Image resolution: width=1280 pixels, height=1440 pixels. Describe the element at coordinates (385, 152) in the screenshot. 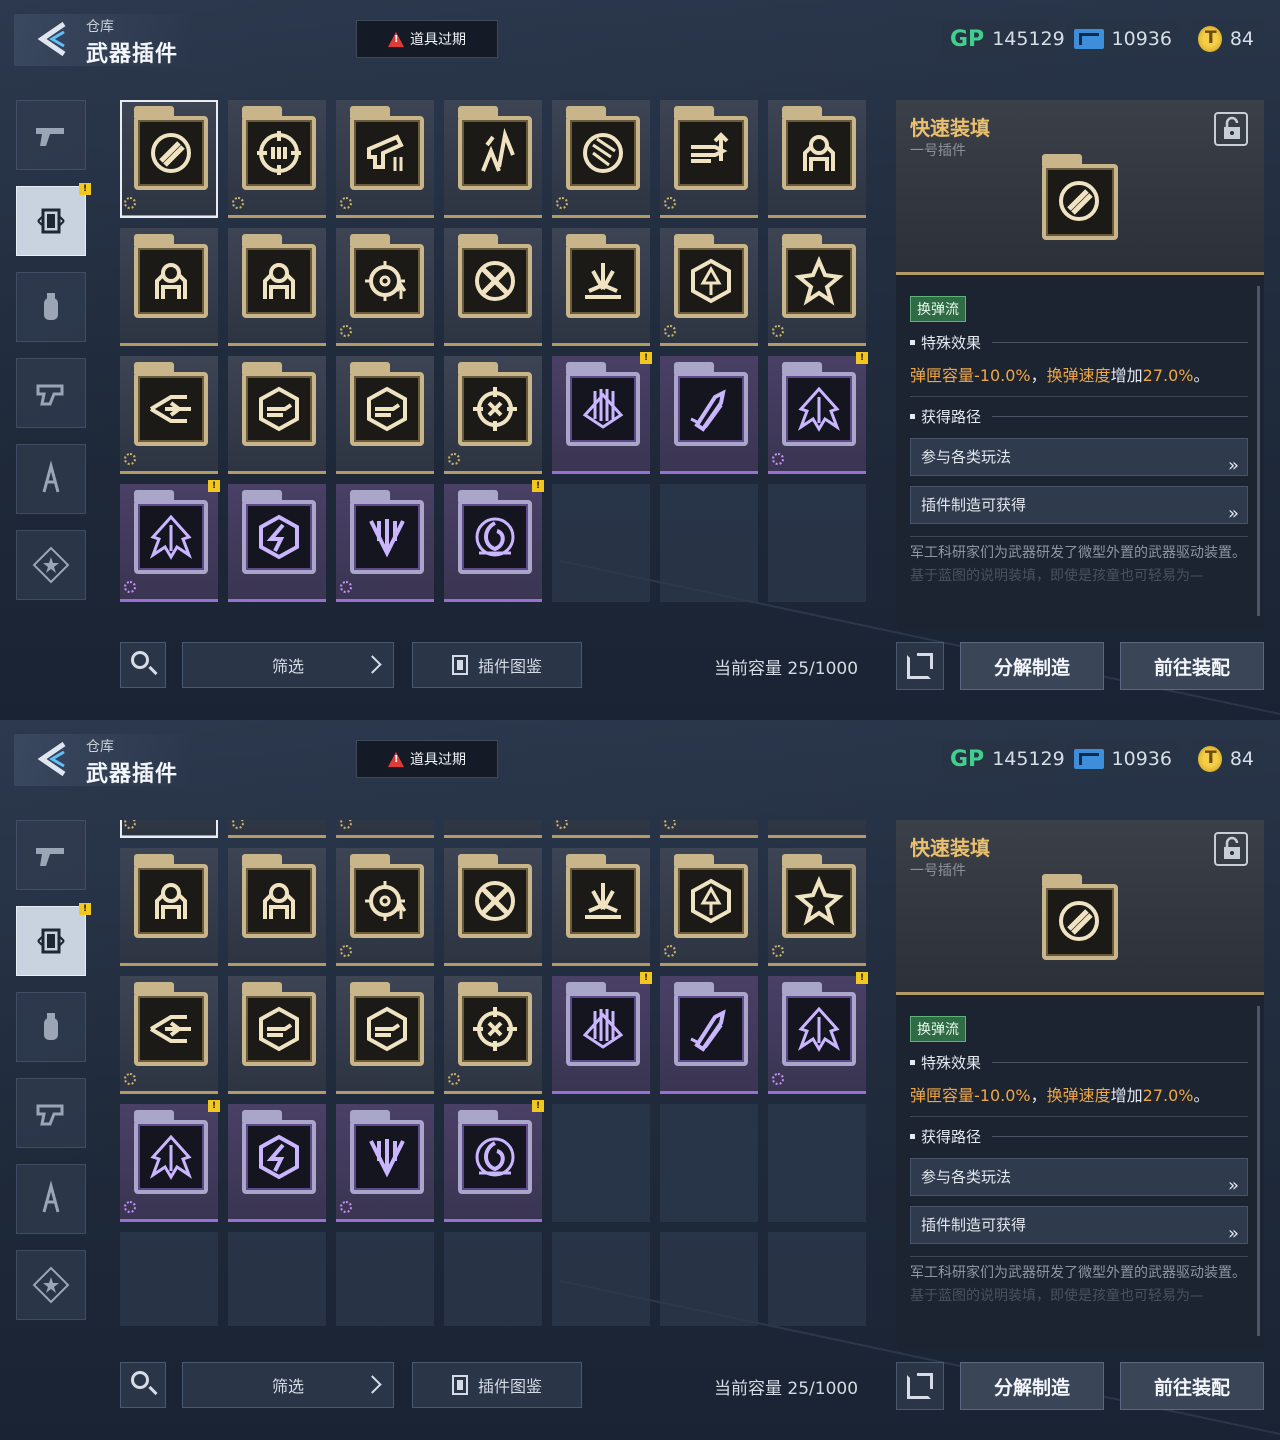

I see `gun-upgrade-icon` at that location.